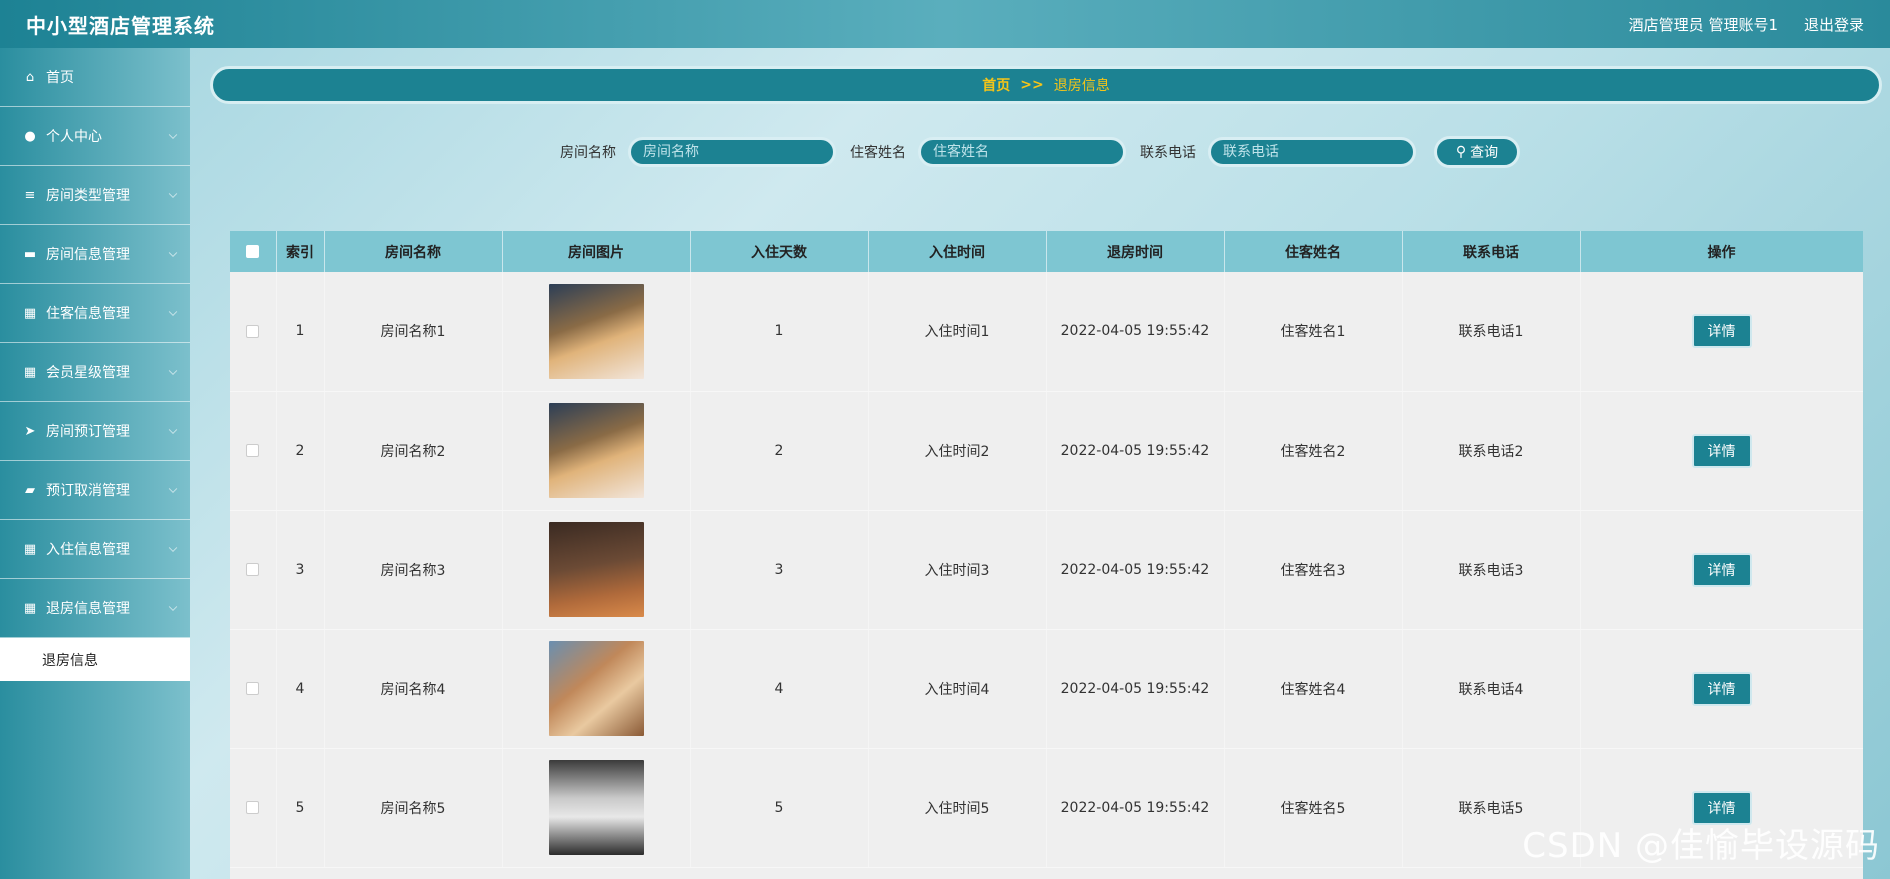 The height and width of the screenshot is (879, 1890). I want to click on guest-cell: 住客姓名3, so click(1313, 570).